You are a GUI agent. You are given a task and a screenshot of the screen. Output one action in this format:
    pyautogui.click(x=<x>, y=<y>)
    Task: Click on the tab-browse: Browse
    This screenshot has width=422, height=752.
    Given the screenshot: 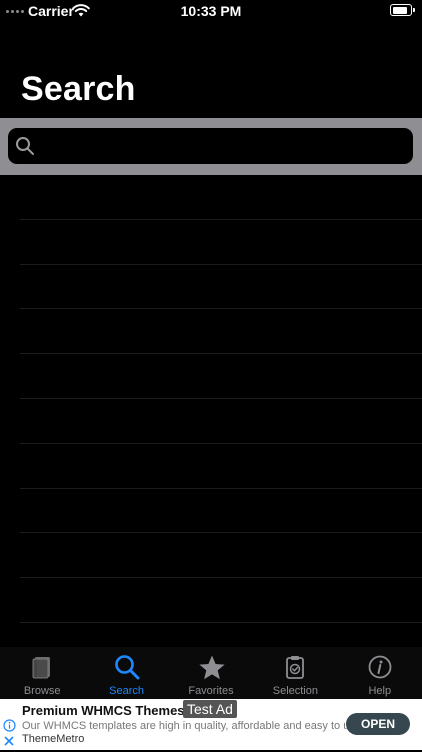 What is the action you would take?
    pyautogui.click(x=42, y=673)
    